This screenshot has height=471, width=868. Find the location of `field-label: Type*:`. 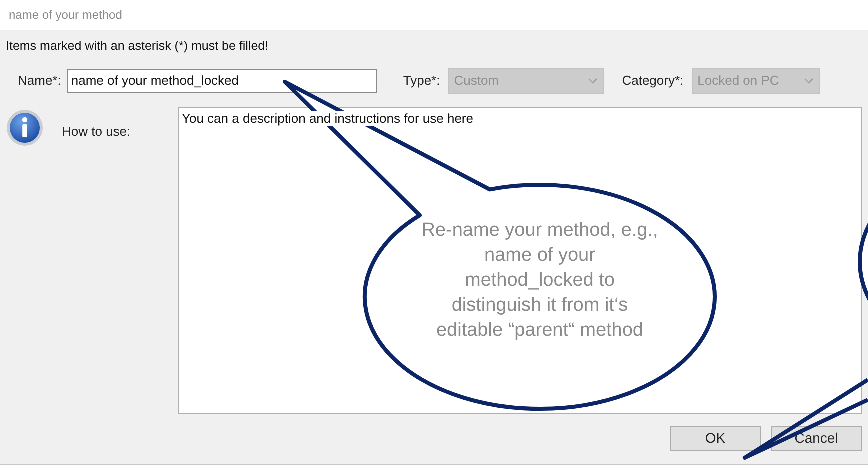

field-label: Type*: is located at coordinates (421, 81).